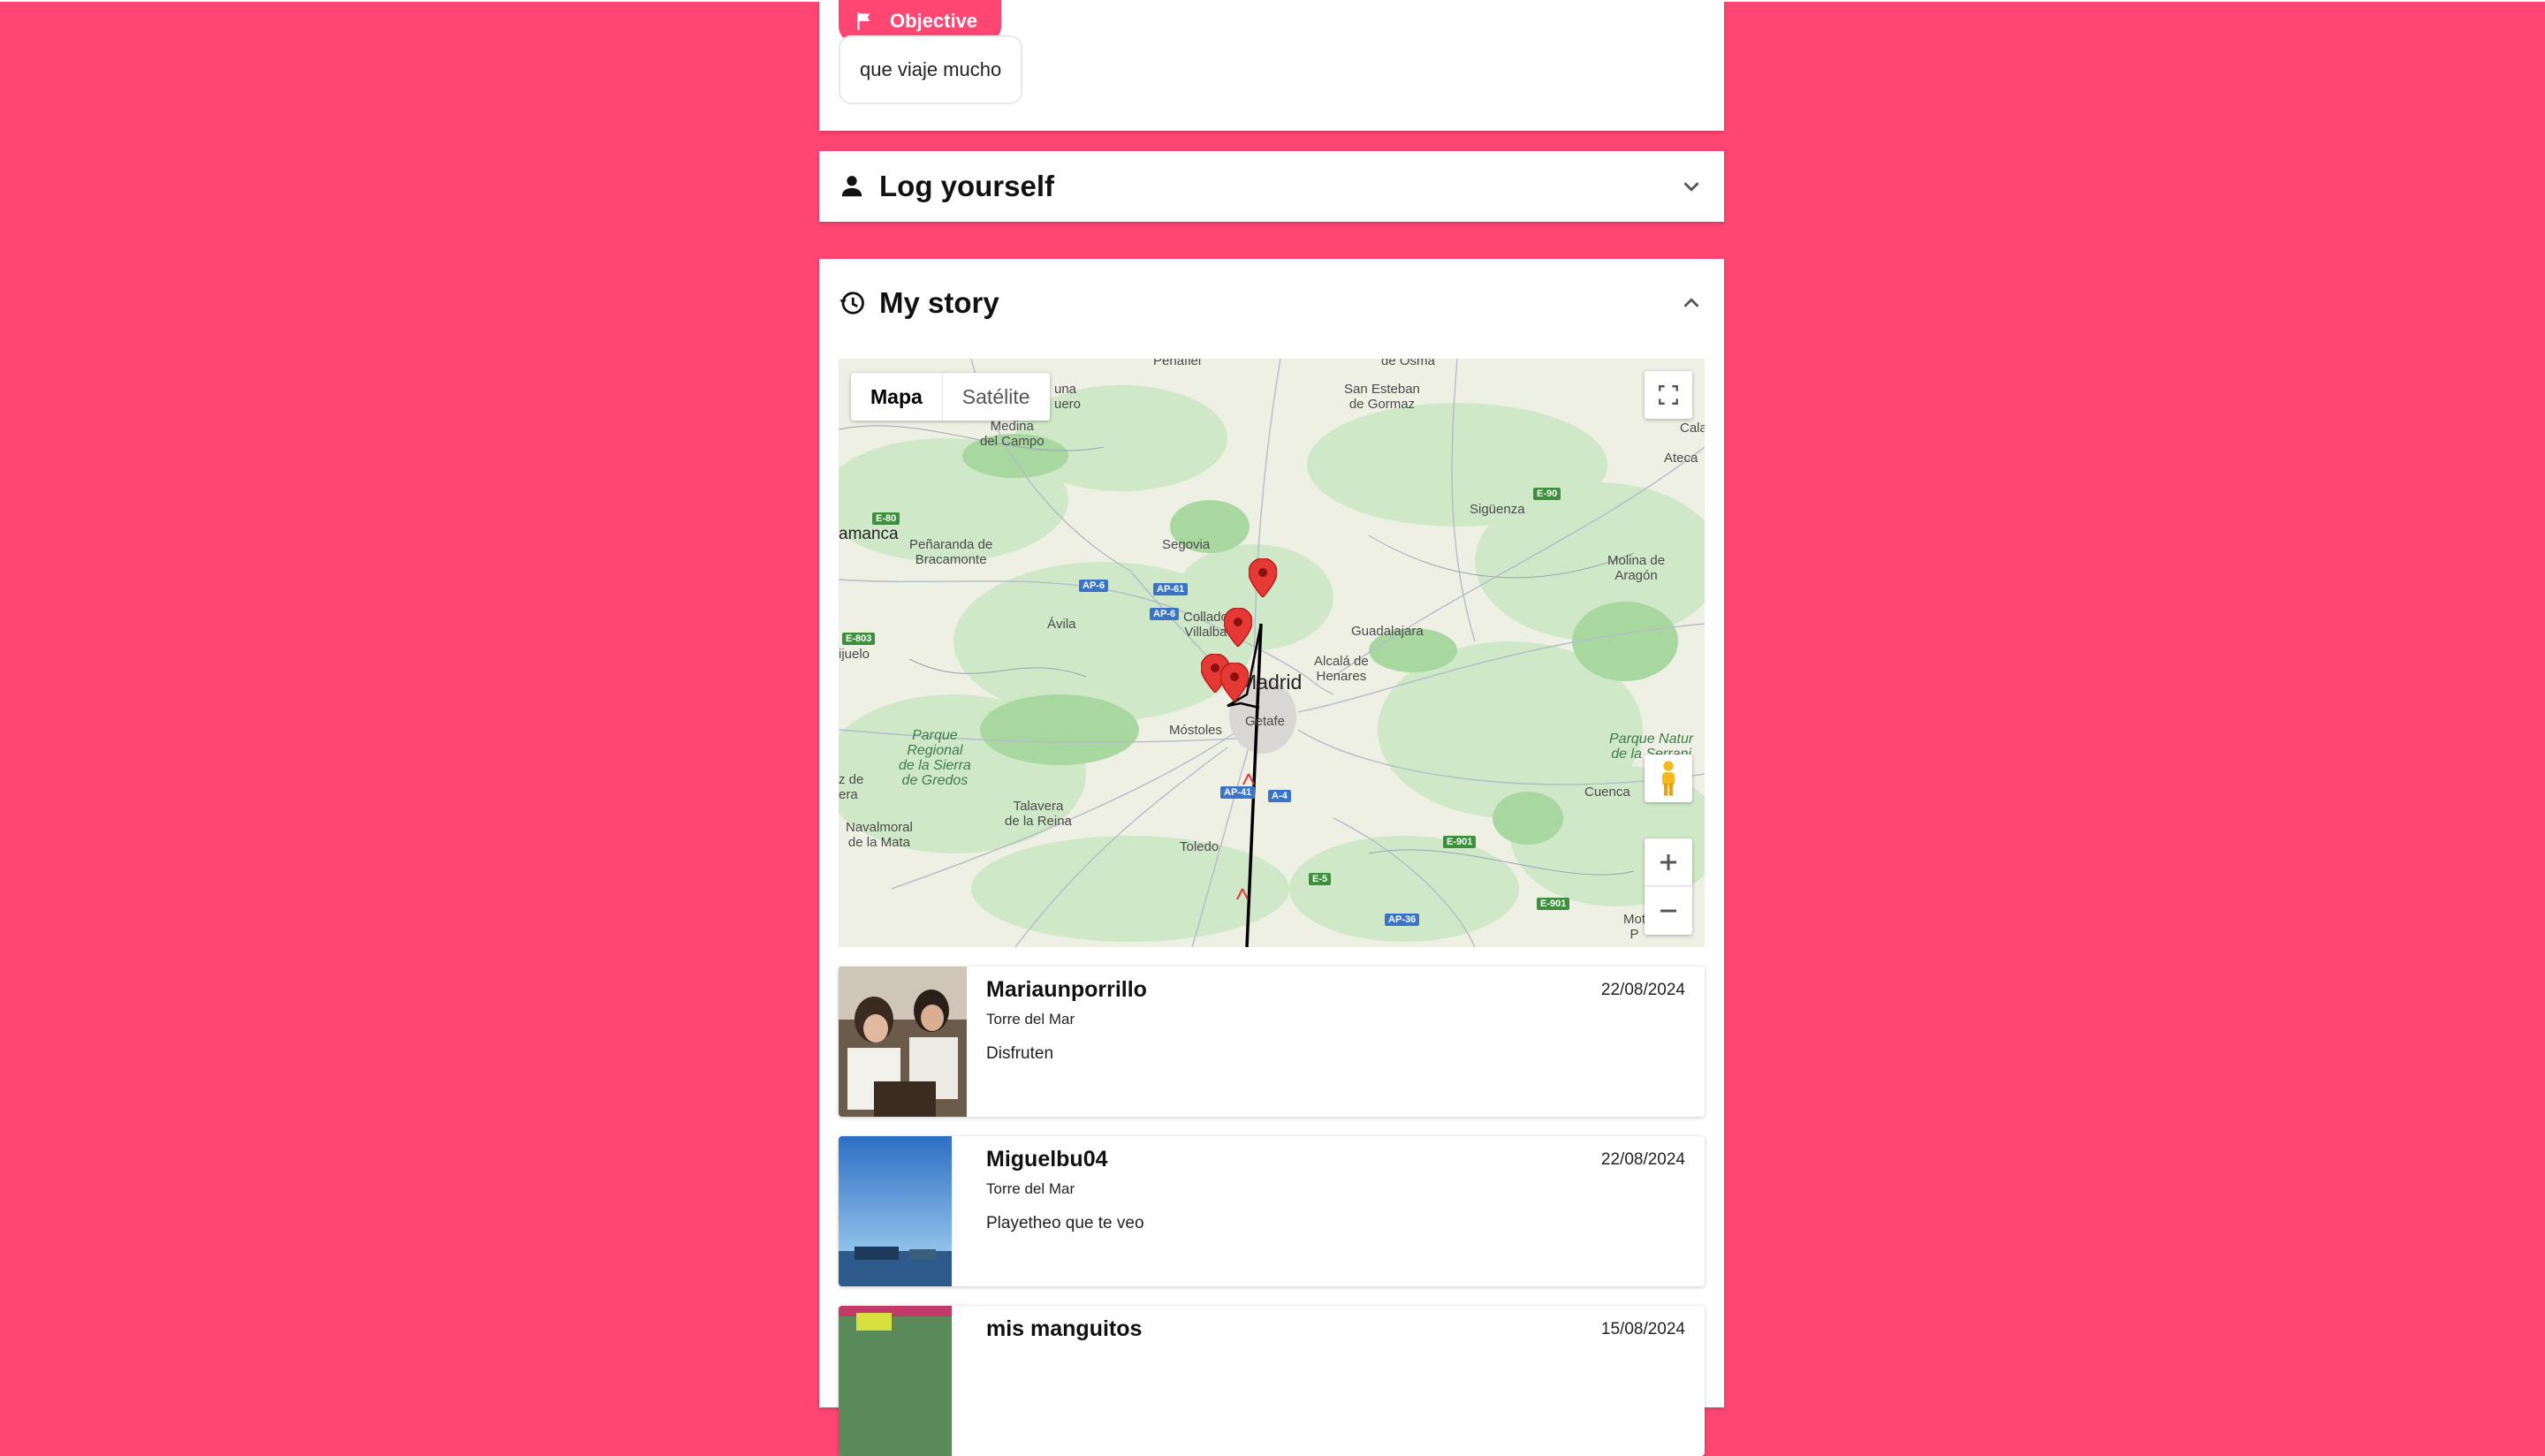 This screenshot has height=1456, width=2545. Describe the element at coordinates (1094, 586) in the screenshot. I see `road-ap6: AP-6` at that location.